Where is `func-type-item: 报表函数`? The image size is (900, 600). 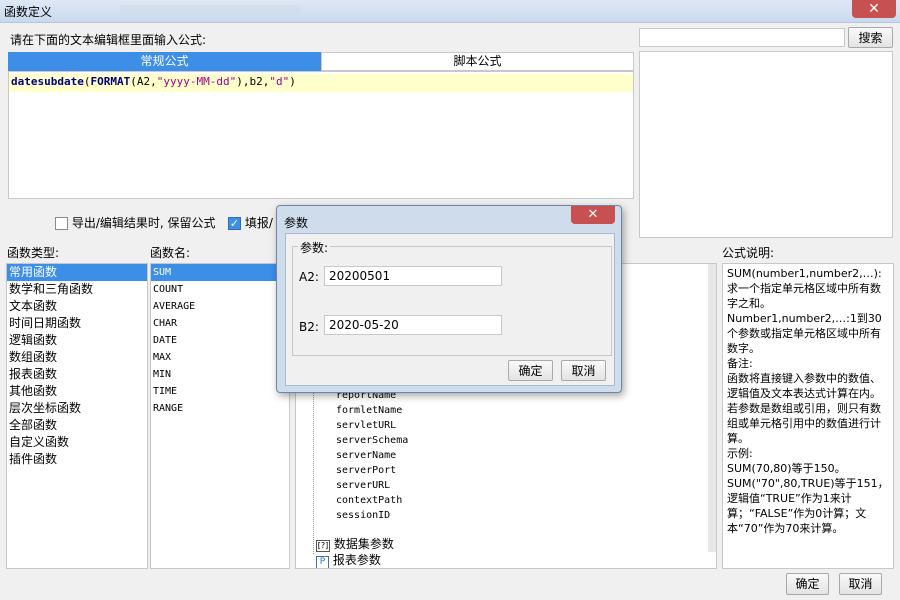
func-type-item: 报表函数 is located at coordinates (77, 374).